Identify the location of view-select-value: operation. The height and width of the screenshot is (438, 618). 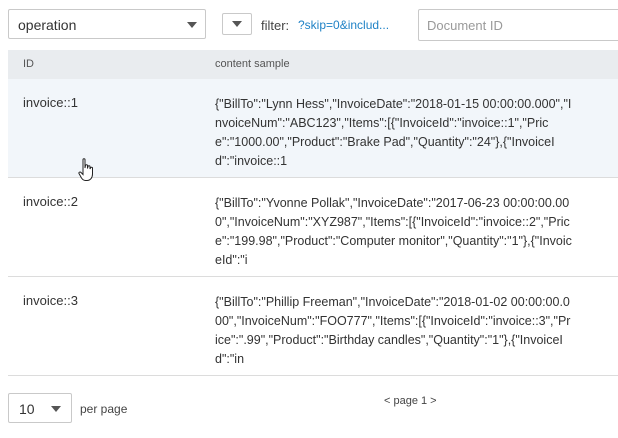
(47, 25).